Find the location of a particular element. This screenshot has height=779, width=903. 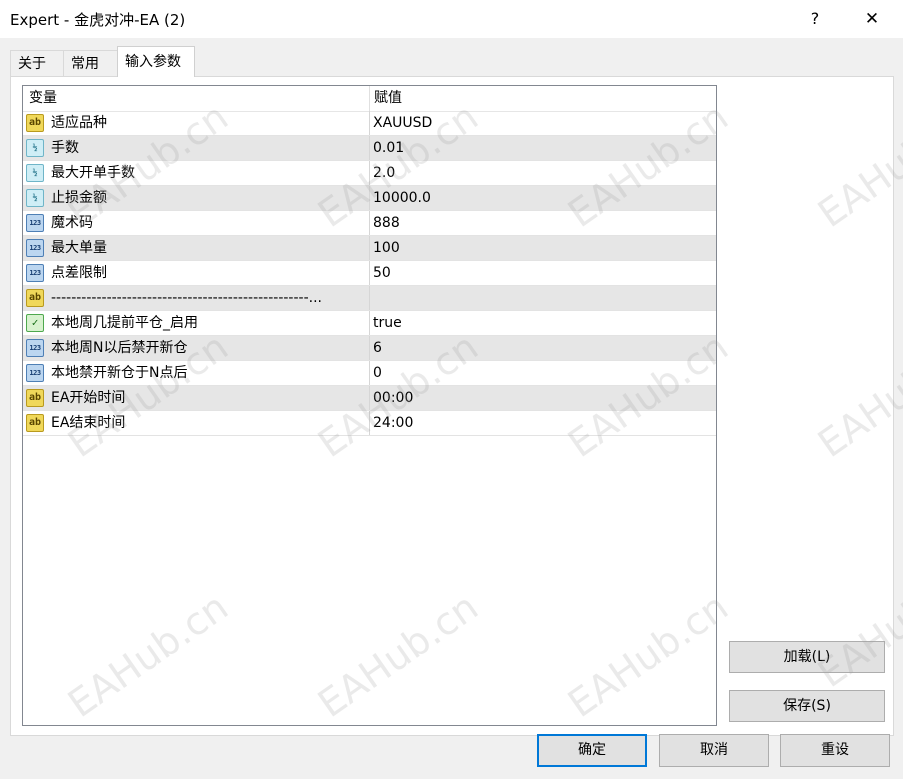

parameter-row: 123 点差限制 50 is located at coordinates (369, 273).